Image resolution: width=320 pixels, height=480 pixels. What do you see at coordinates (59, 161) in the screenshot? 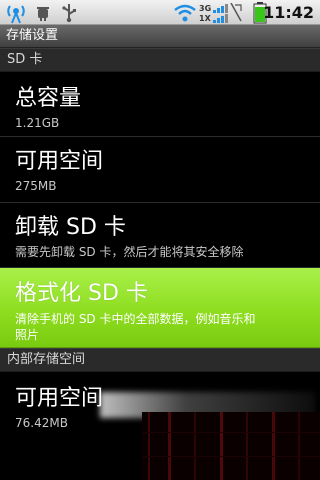
I see `item-title: 可用空间` at bounding box center [59, 161].